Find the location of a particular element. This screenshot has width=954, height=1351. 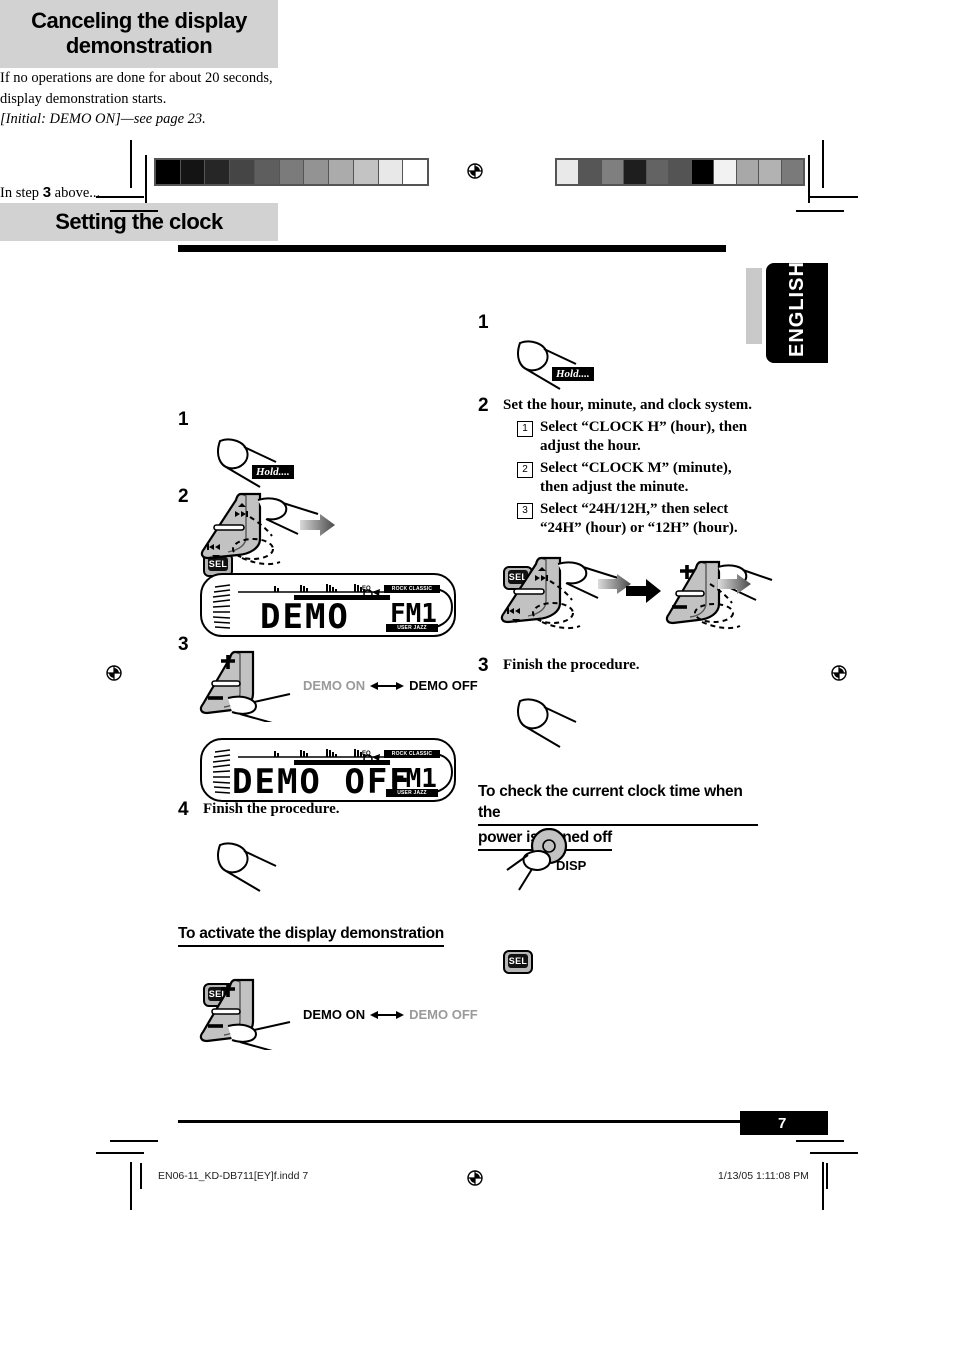

left-step-1-number: 1 is located at coordinates (183, 419).